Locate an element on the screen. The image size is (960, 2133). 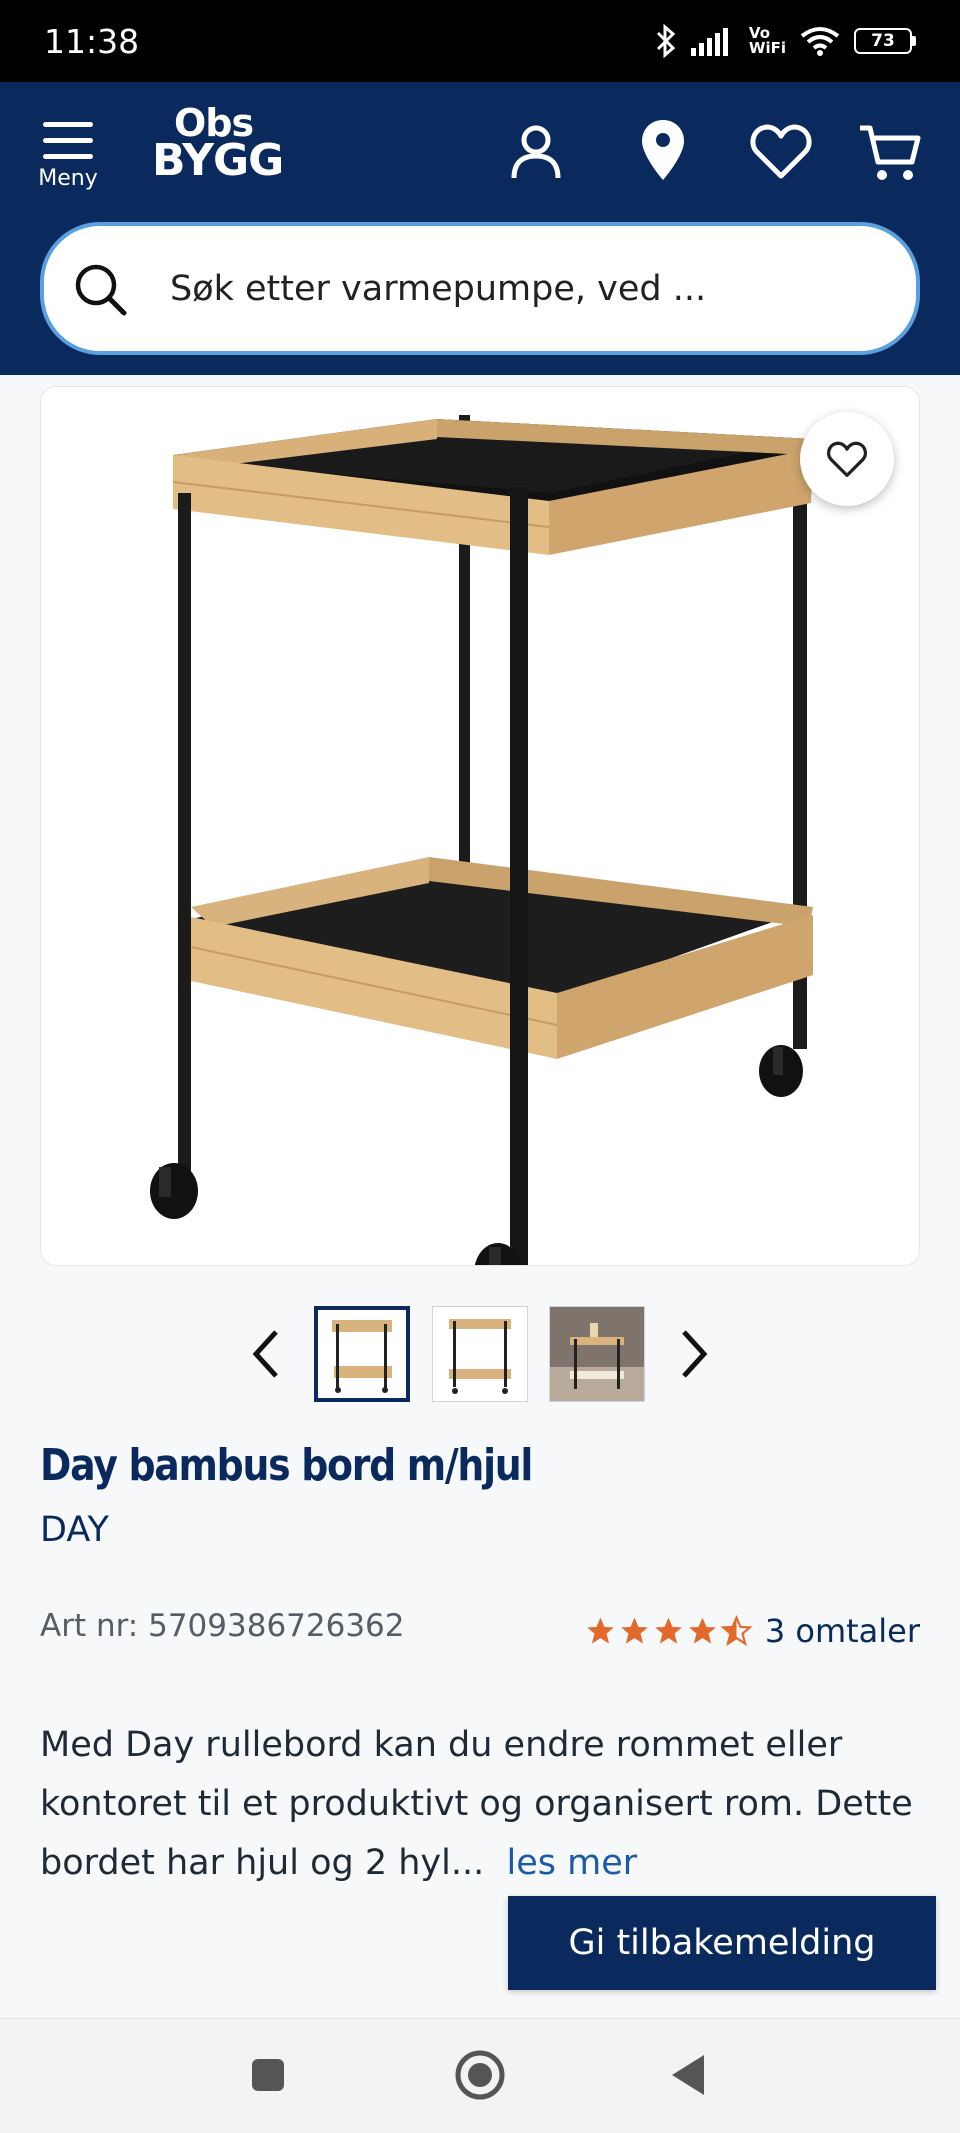
wifi-icon is located at coordinates (820, 41).